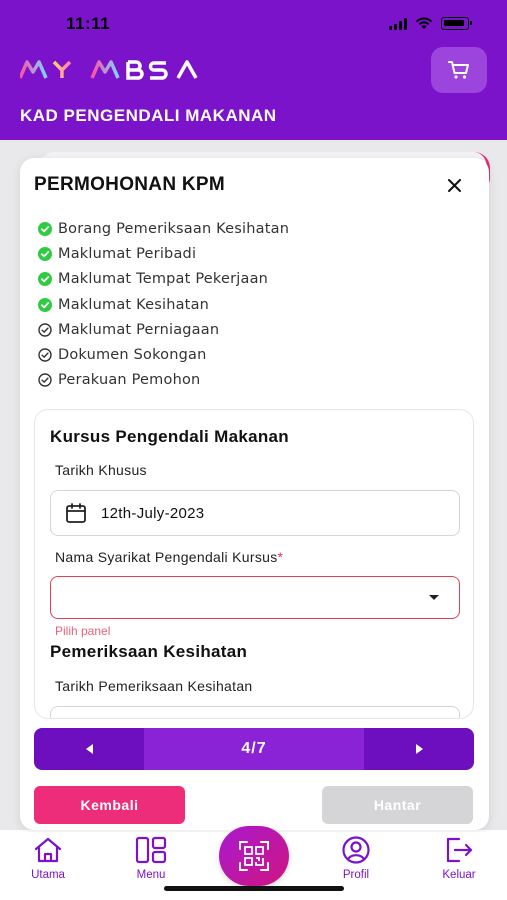  What do you see at coordinates (434, 597) in the screenshot?
I see `chevron-down-icon` at bounding box center [434, 597].